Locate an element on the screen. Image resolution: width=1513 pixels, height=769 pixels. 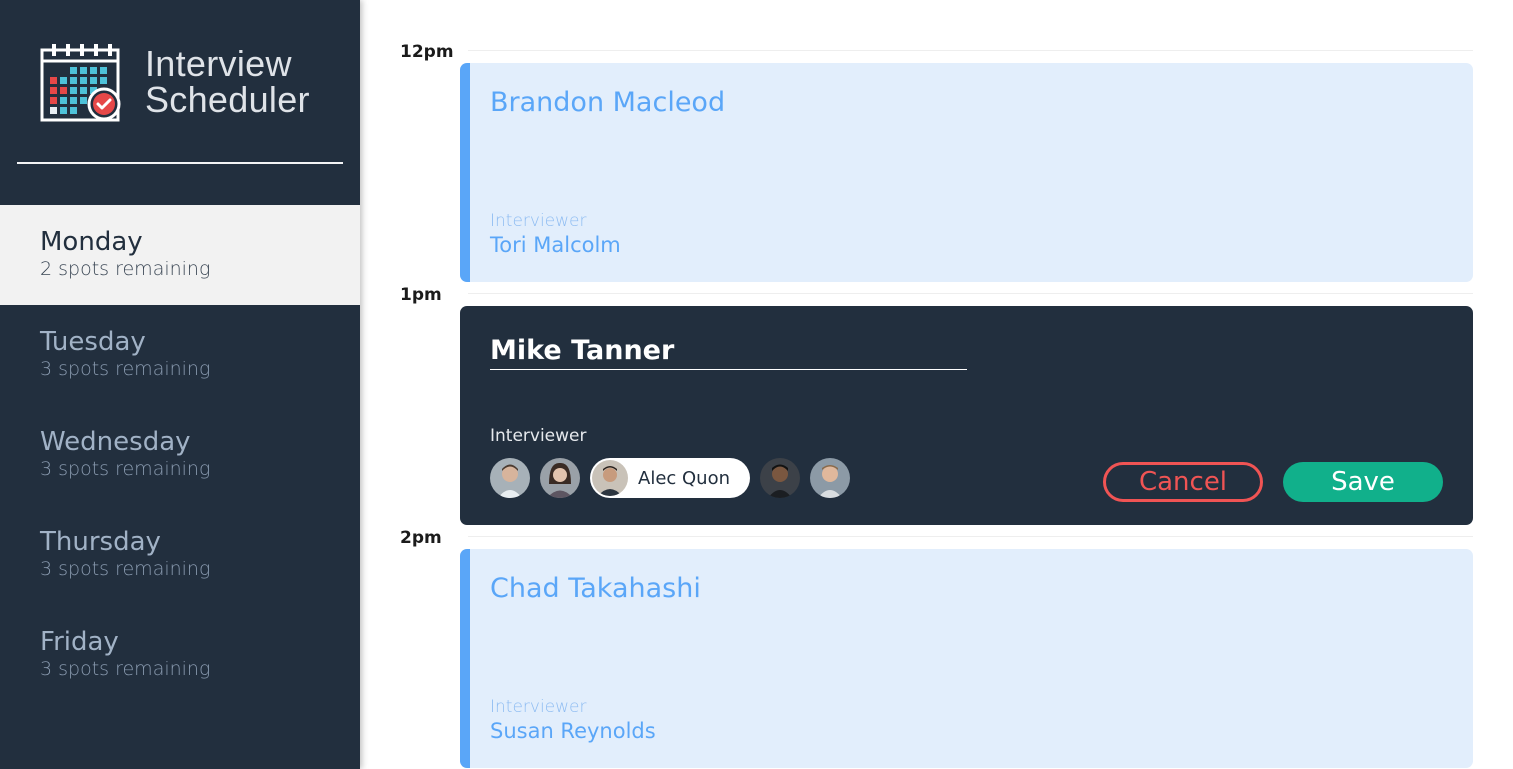
day-item-thursday: Thursday 3 spots remaining is located at coordinates (180, 555).